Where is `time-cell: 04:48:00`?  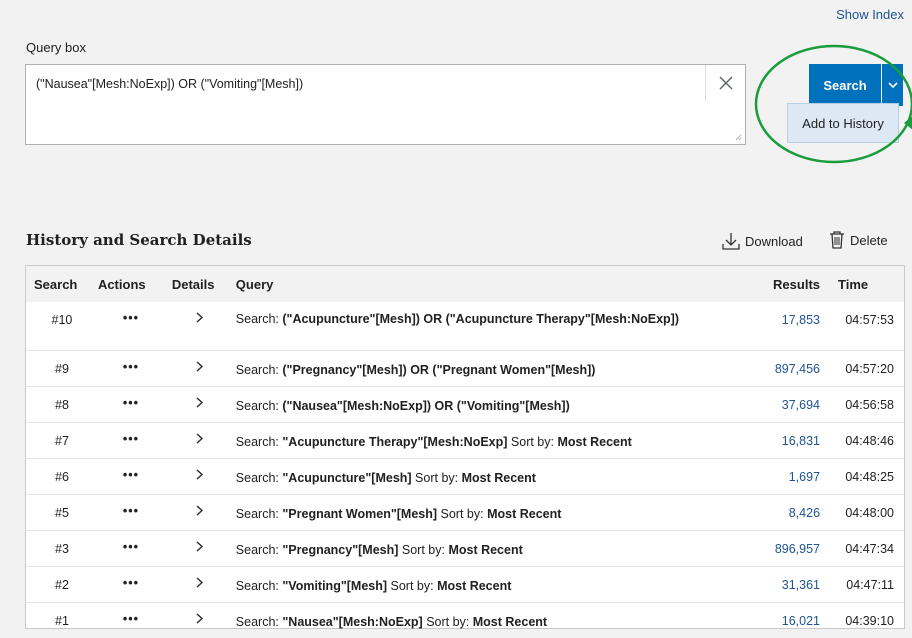
time-cell: 04:48:00 is located at coordinates (869, 512).